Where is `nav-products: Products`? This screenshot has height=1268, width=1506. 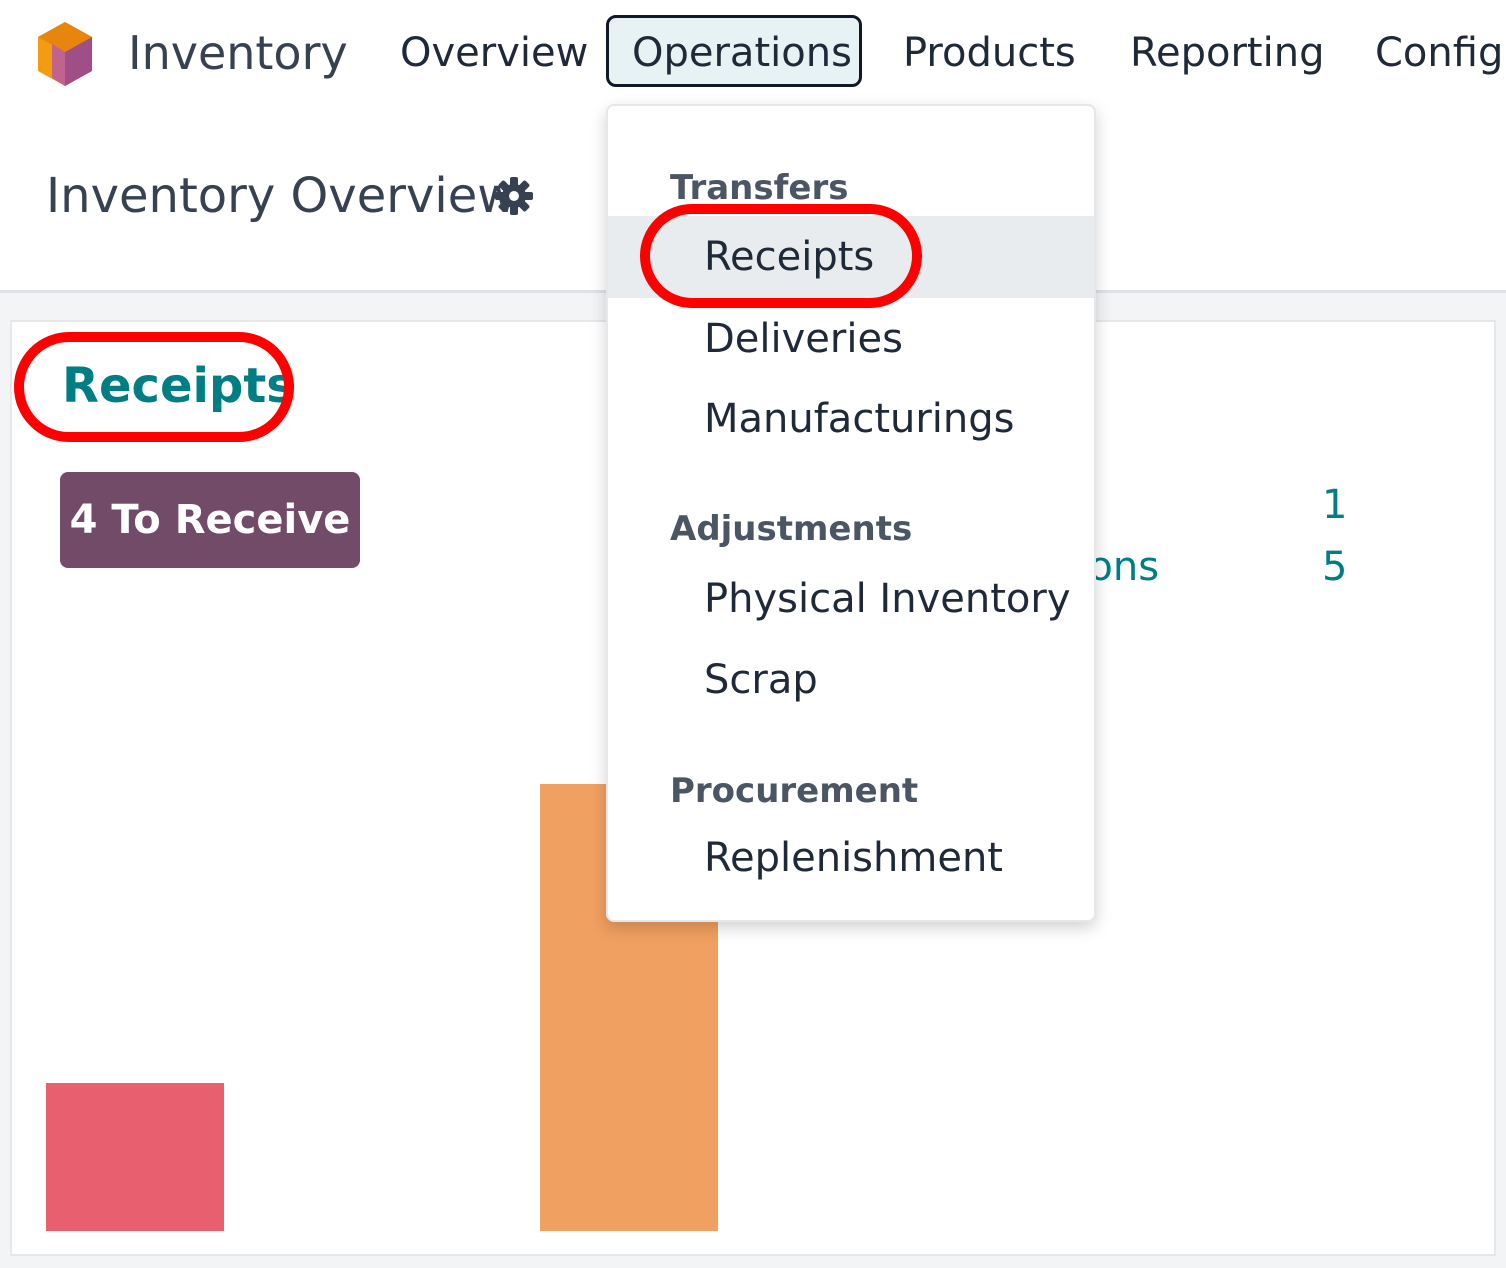
nav-products: Products is located at coordinates (989, 53).